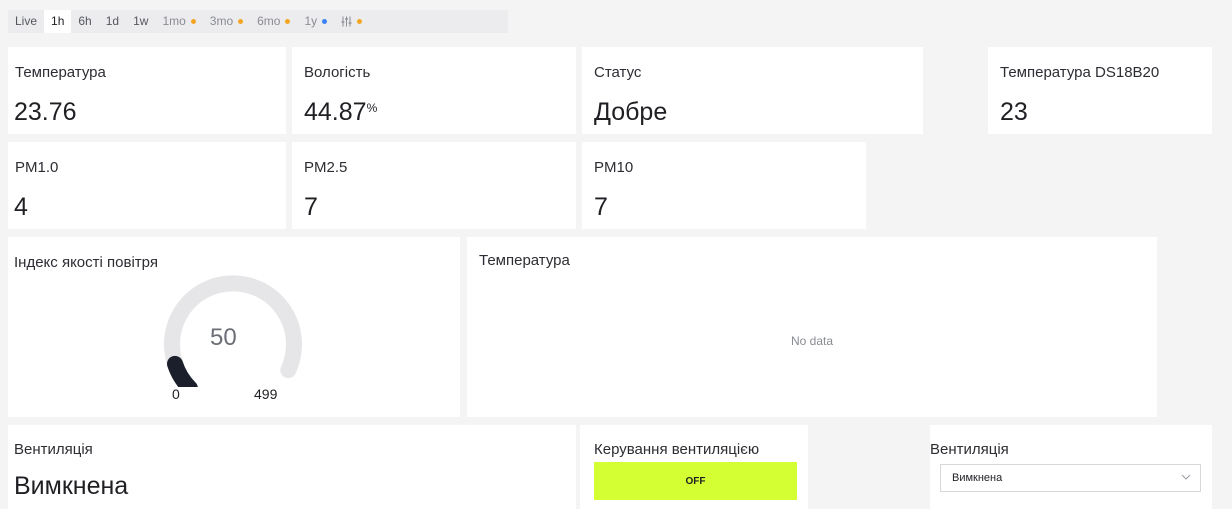  Describe the element at coordinates (147, 90) in the screenshot. I see `temperature-card: Температура 23.76` at that location.